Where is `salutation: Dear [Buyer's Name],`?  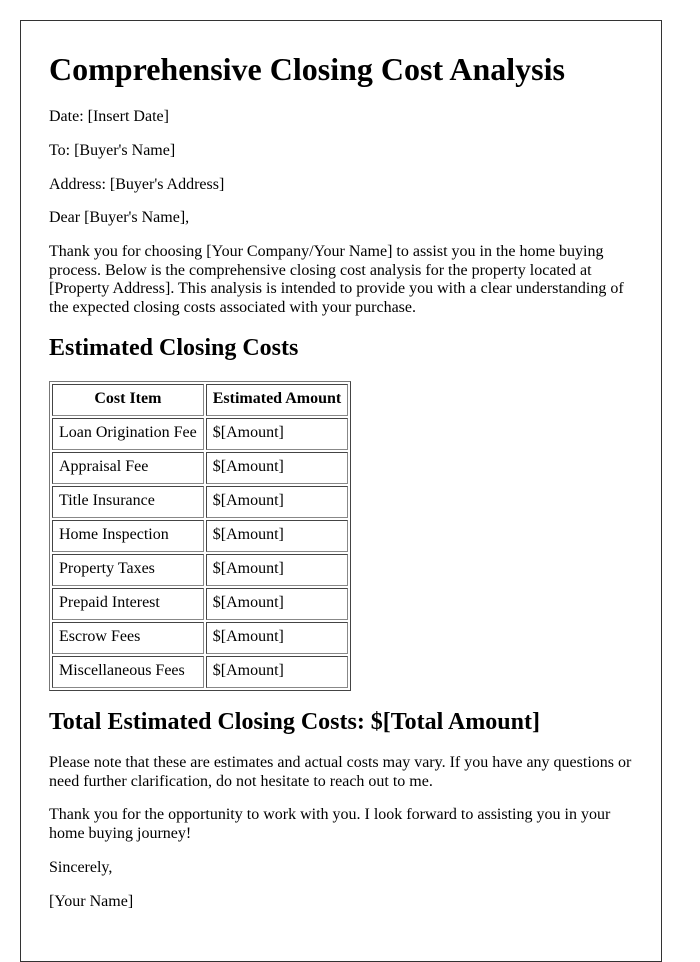
salutation: Dear [Buyer's Name], is located at coordinates (119, 218).